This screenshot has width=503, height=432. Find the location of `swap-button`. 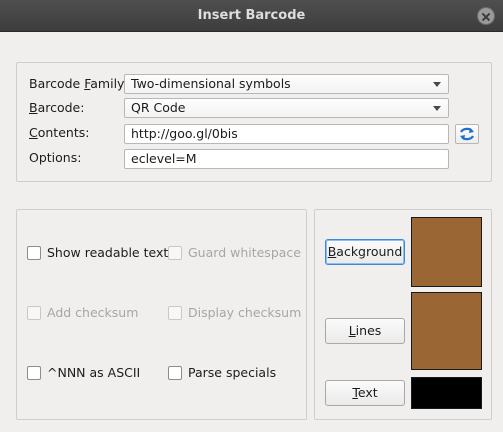

swap-button is located at coordinates (467, 134).